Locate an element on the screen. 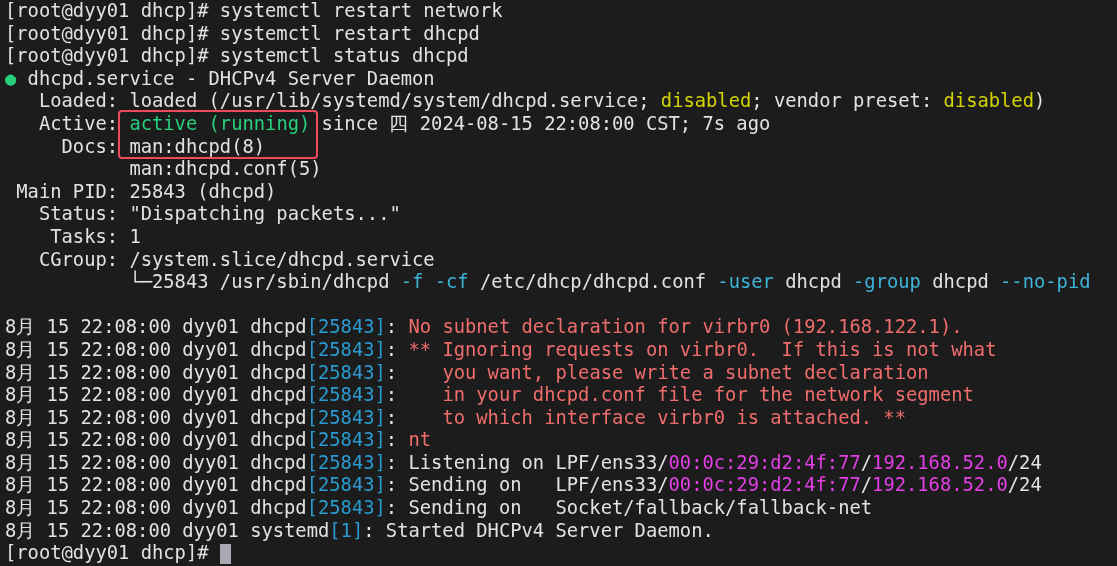 This screenshot has height=566, width=1117. terminal-line: 8月 15 22:08:00 dyy01 dhcpd[25843]: No subnet declaration for virbr0 (192.168.122.1). is located at coordinates (484, 327).